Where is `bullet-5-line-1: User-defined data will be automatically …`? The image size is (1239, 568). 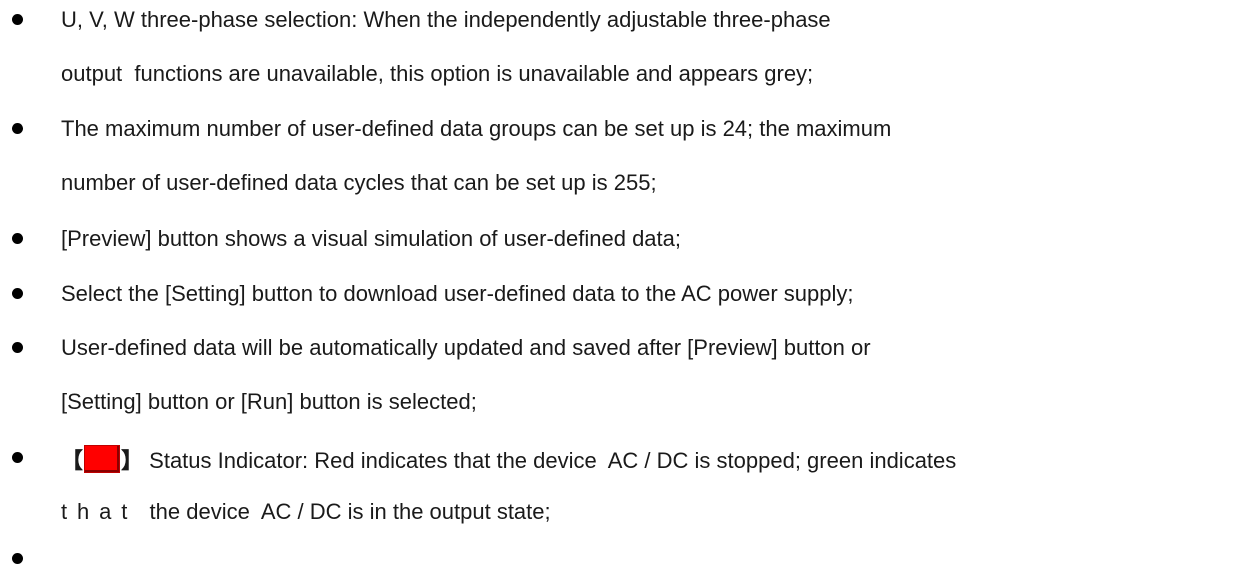
bullet-5-line-1: User-defined data will be automatically … is located at coordinates (466, 347).